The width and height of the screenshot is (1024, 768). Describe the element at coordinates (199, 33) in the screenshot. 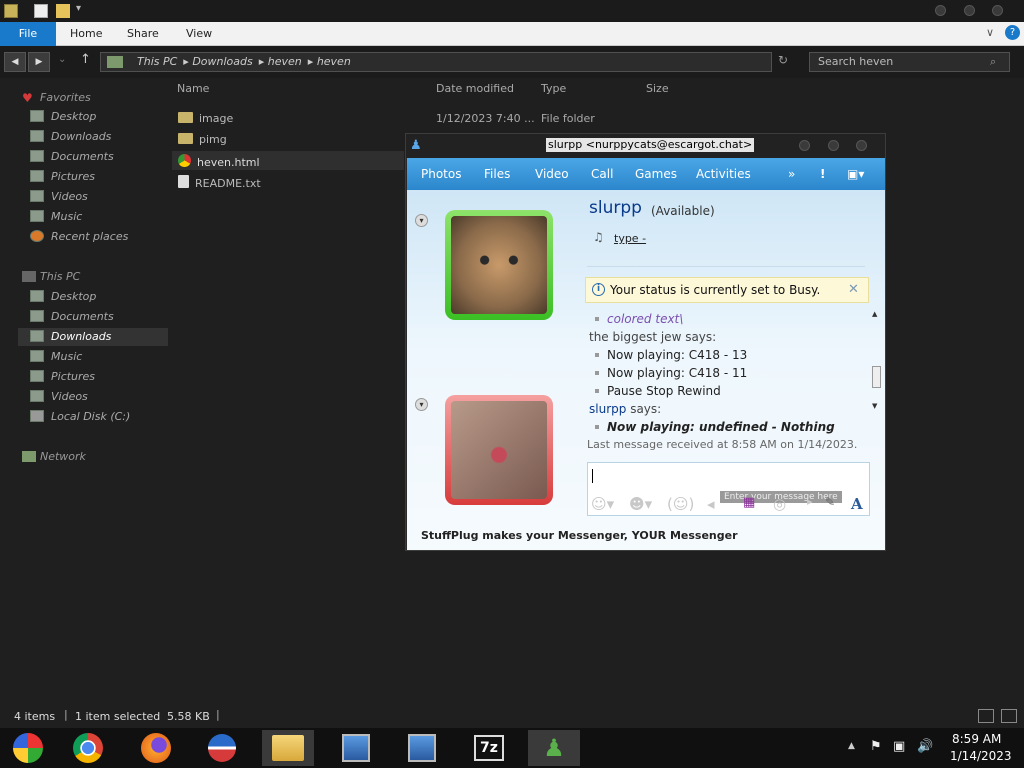

I see `tab-view: View` at that location.